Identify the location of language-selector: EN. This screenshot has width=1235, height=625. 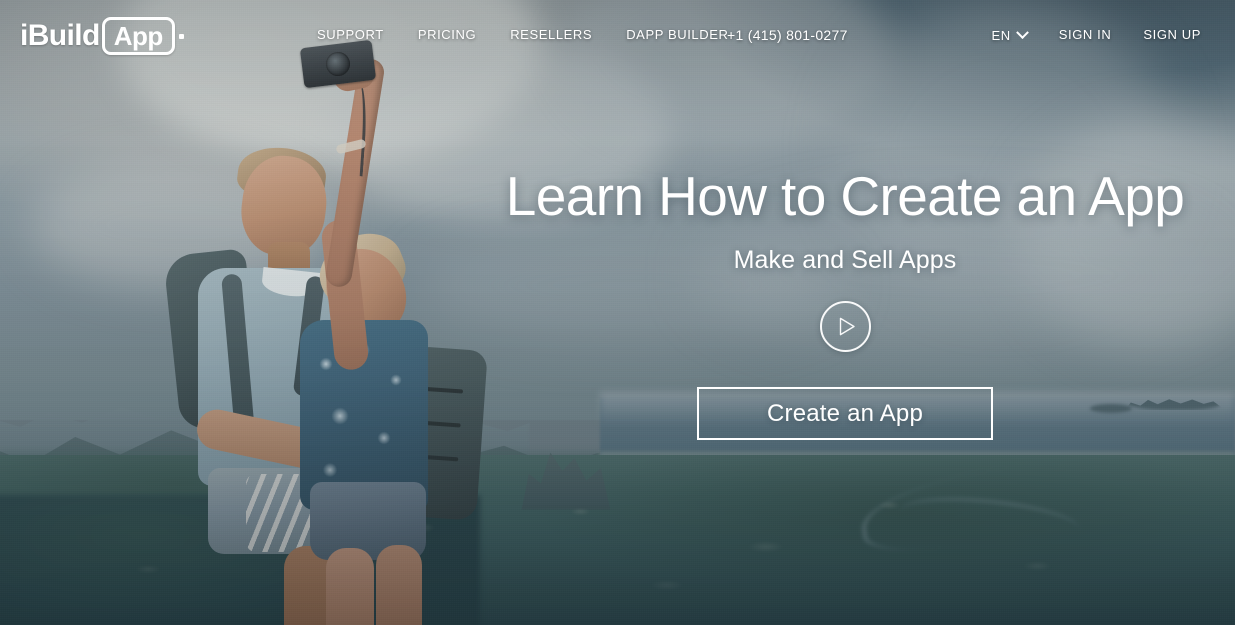
(1008, 34).